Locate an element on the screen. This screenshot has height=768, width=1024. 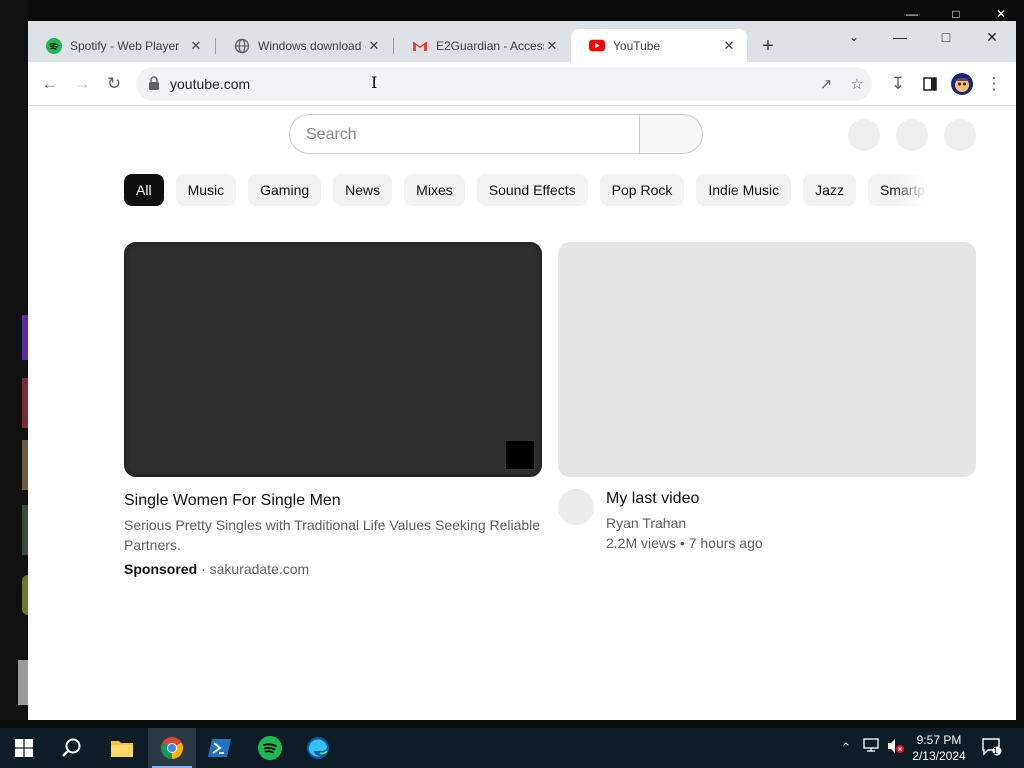
forward-icon: → is located at coordinates (82, 84).